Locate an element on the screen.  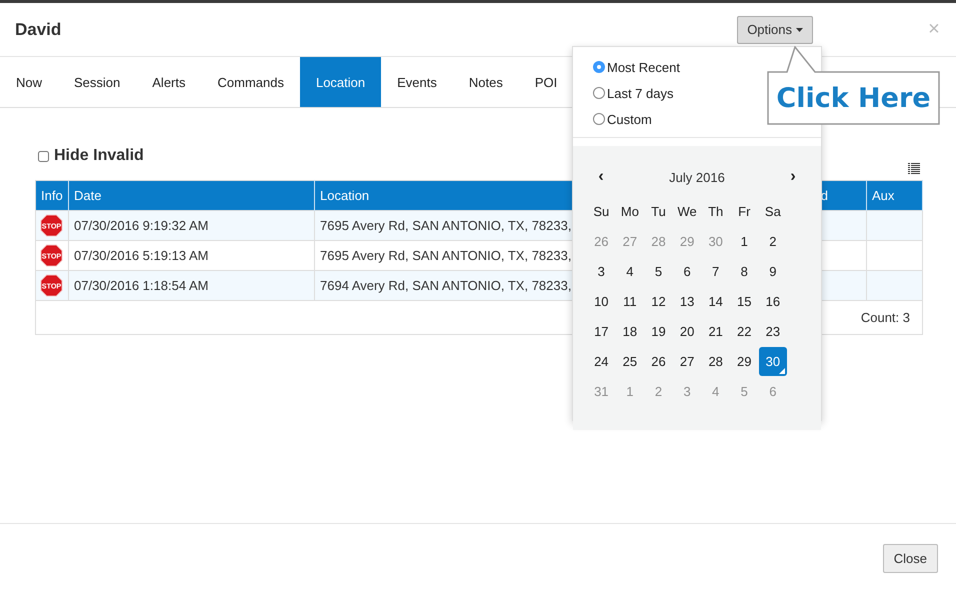
checkbox is located at coordinates (43, 156).